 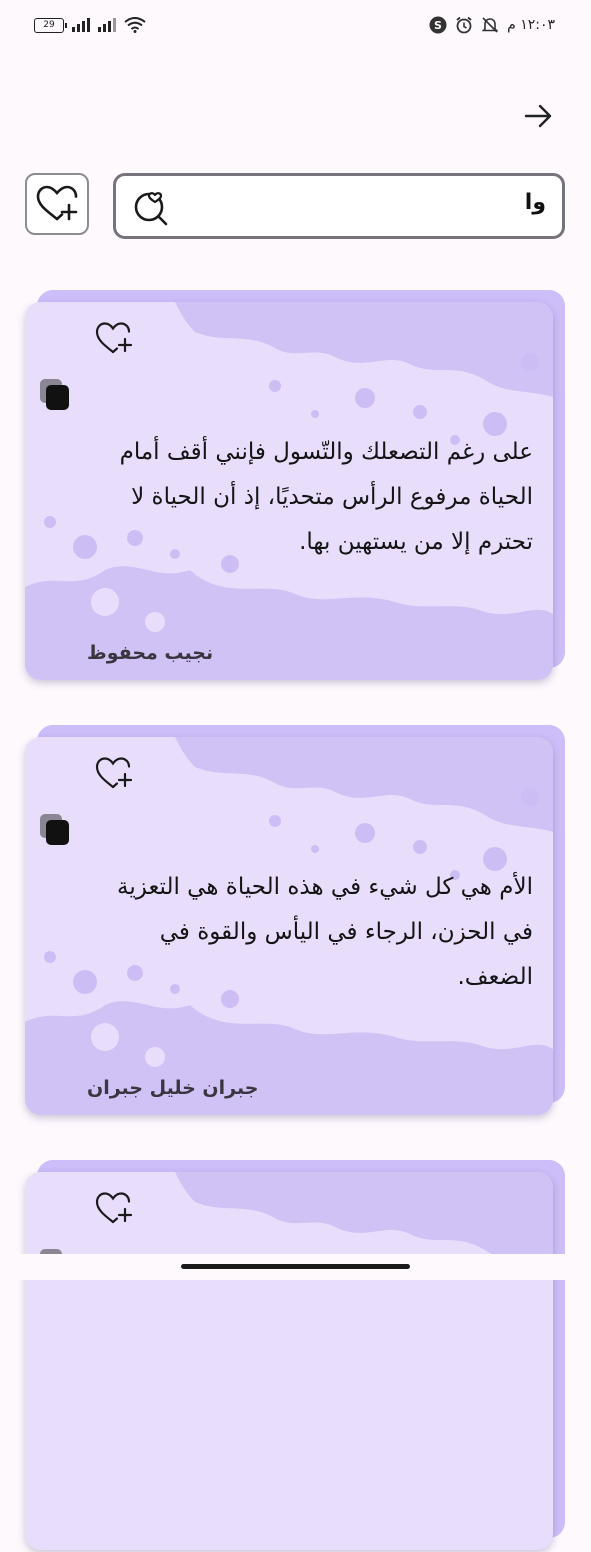 I want to click on status-bar: 29 S ١٢:٠٣ م, so click(x=295, y=28).